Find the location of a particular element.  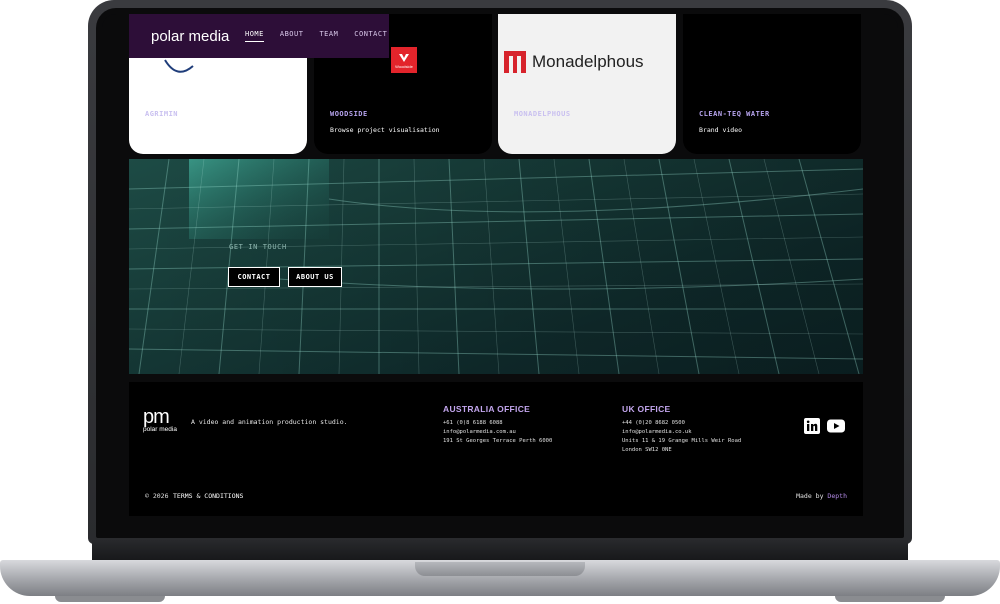

australia-address: 191 St Georges Terrace Perth 6000 is located at coordinates (498, 441).